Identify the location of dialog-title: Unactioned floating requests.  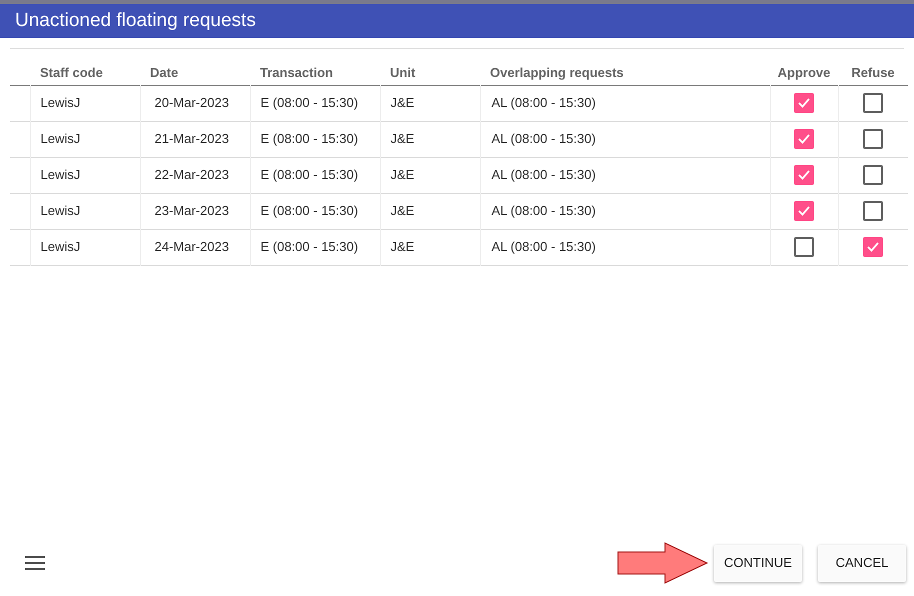
(135, 20).